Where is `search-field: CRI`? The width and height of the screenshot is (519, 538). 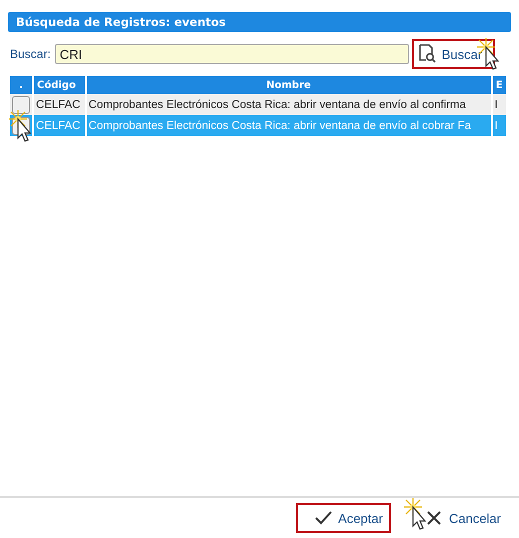 search-field: CRI is located at coordinates (231, 54).